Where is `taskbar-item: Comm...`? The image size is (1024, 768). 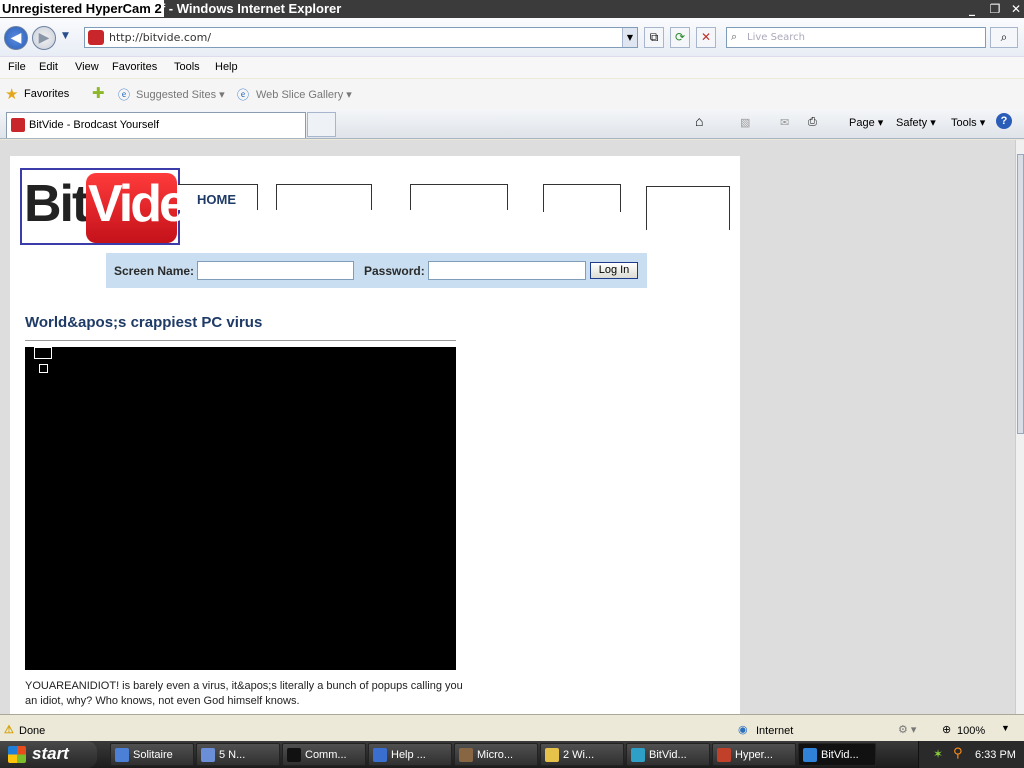
taskbar-item: Comm... is located at coordinates (324, 754).